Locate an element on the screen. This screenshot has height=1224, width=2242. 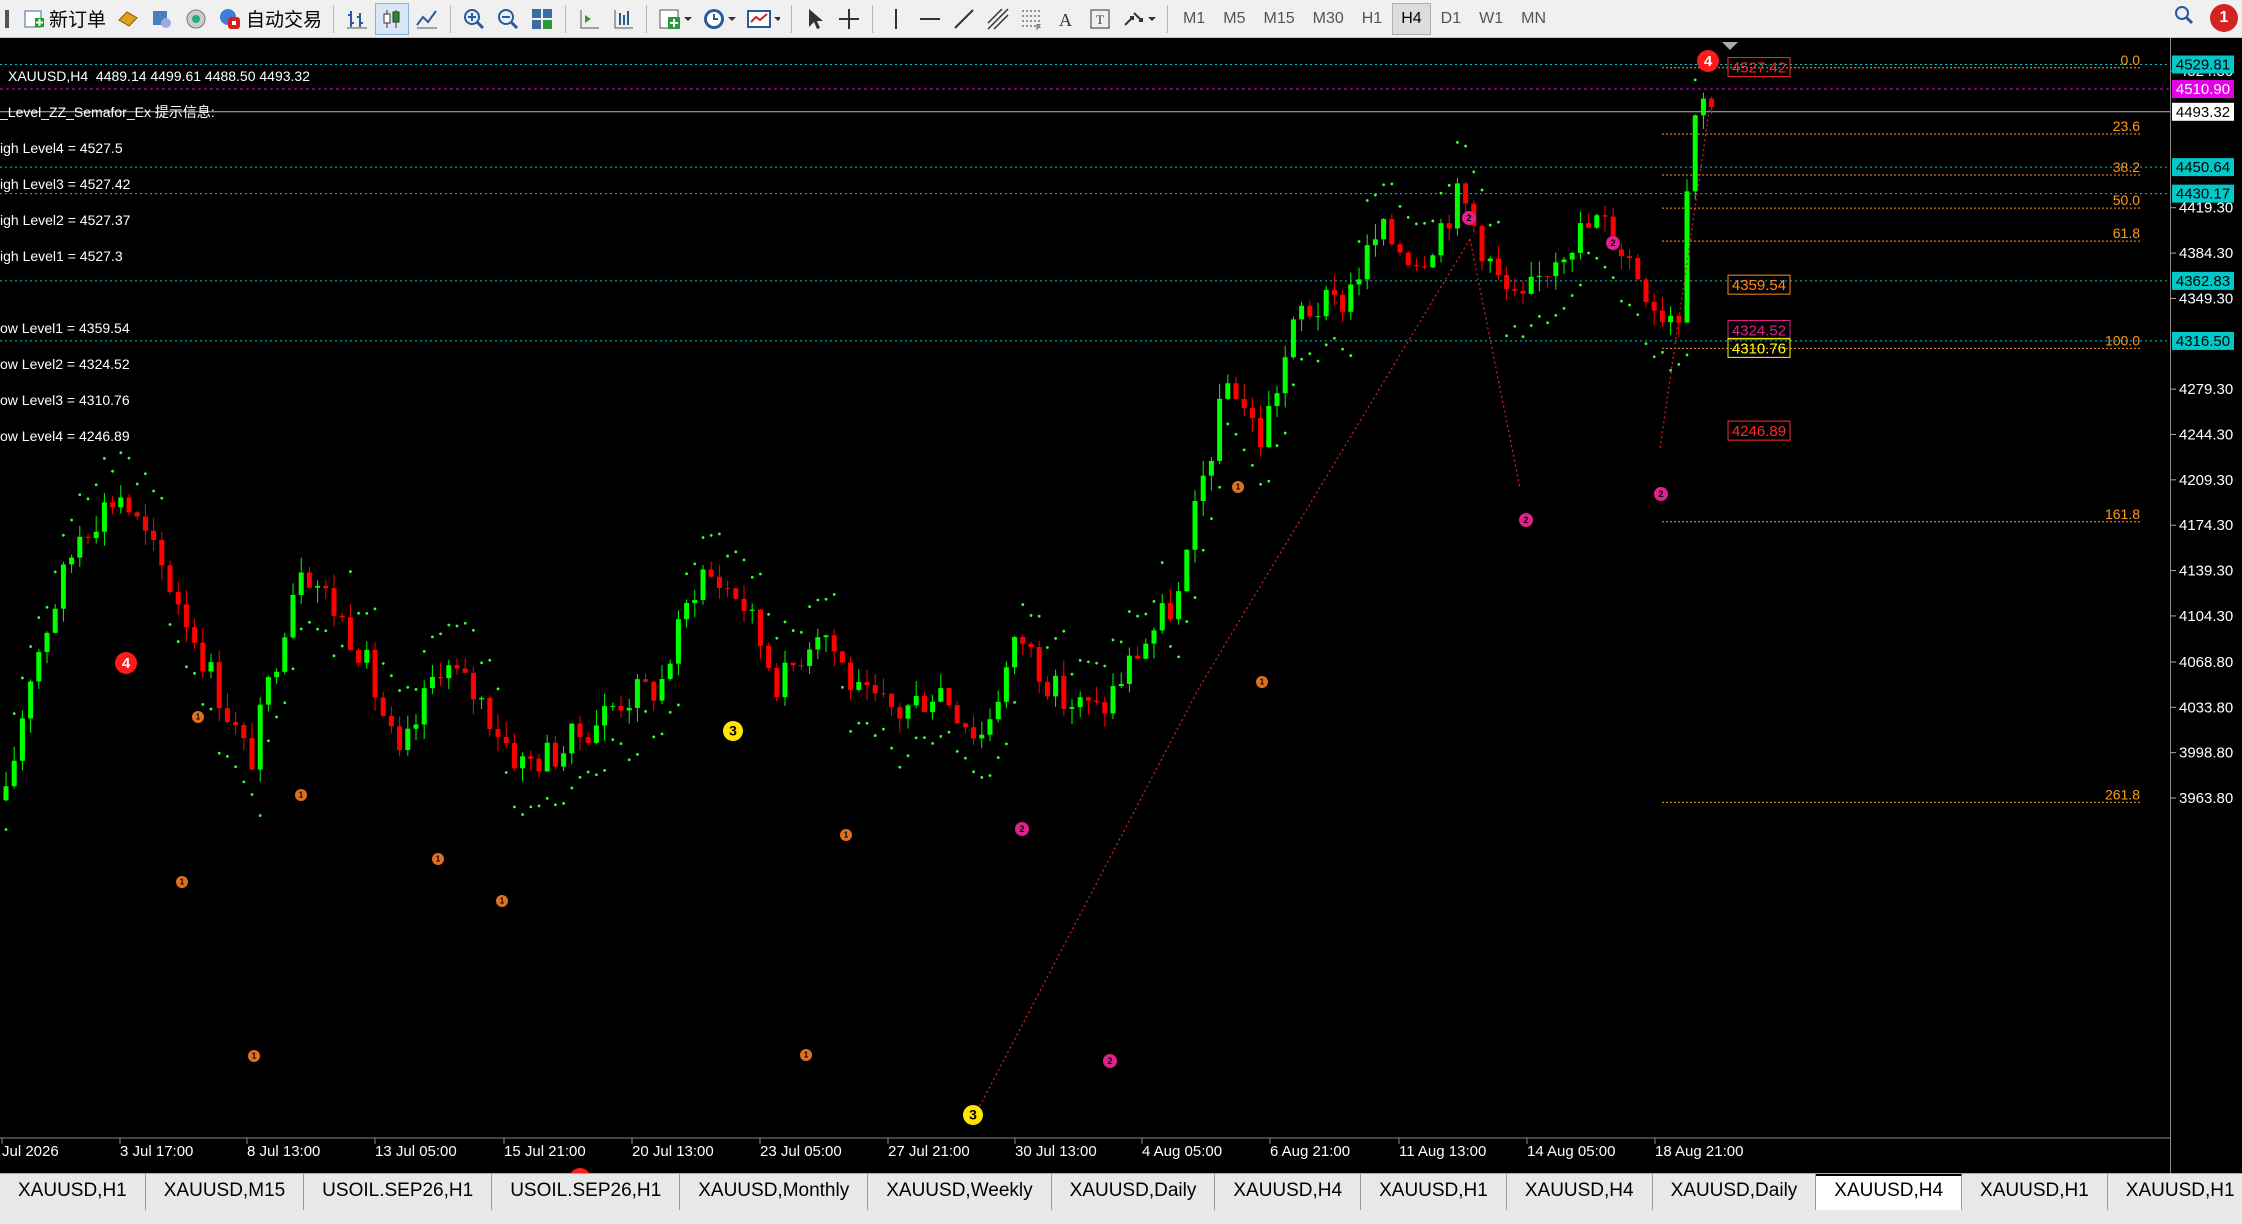
timeframe-h1: H1 is located at coordinates (1372, 19).